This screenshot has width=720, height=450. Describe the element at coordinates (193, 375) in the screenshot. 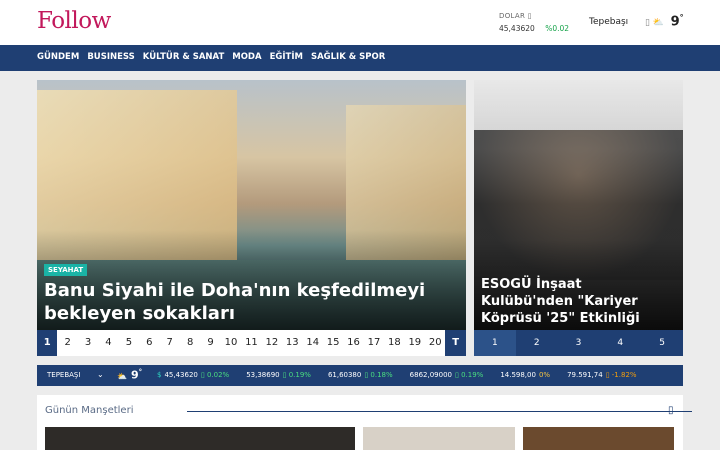

I see `quote-item: $45,43620 ▯ 0.02%` at that location.